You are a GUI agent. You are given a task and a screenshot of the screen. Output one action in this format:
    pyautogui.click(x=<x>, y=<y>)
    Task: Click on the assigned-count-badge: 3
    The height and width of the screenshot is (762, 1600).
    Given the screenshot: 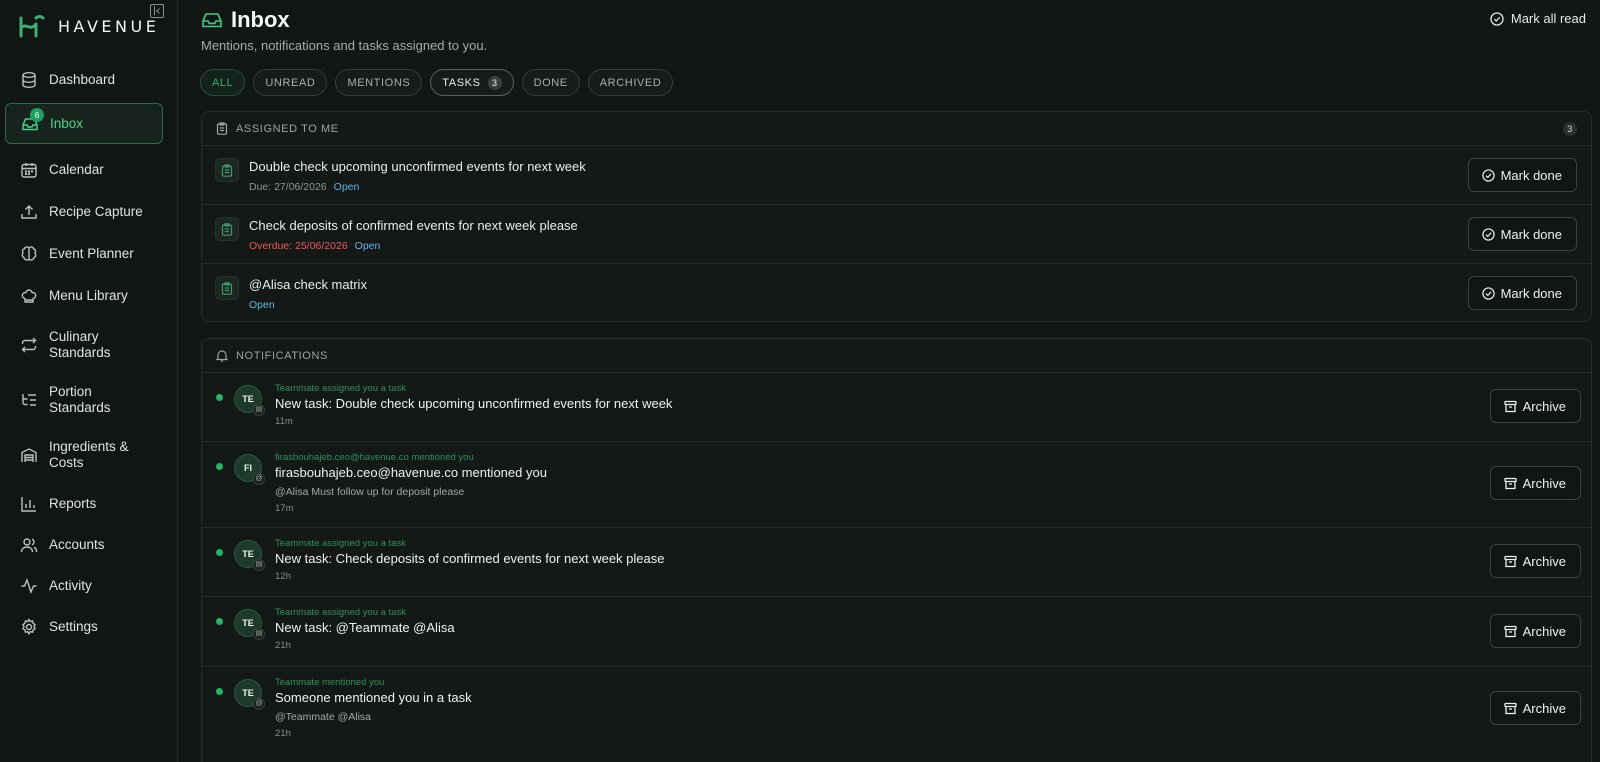 What is the action you would take?
    pyautogui.click(x=1570, y=129)
    